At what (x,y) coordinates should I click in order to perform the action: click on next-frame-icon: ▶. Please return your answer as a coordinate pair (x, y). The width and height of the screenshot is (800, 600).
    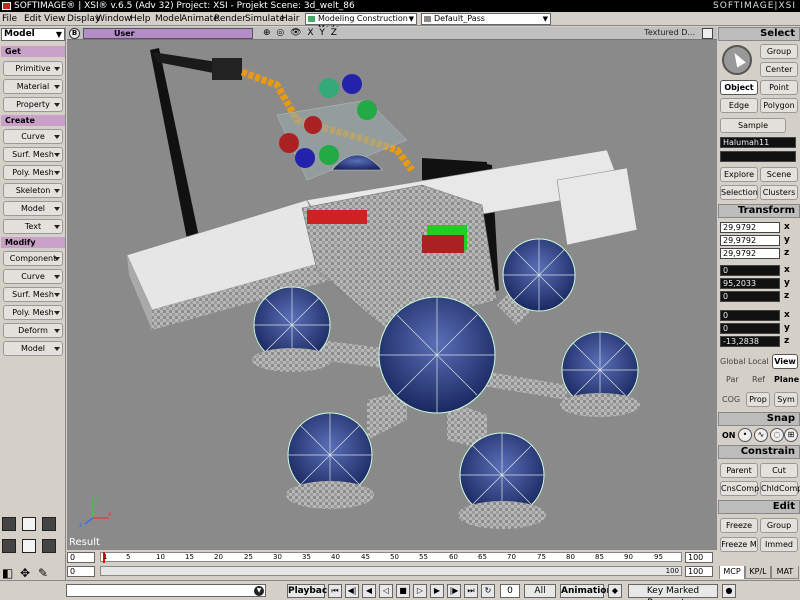
    Looking at the image, I should click on (437, 591).